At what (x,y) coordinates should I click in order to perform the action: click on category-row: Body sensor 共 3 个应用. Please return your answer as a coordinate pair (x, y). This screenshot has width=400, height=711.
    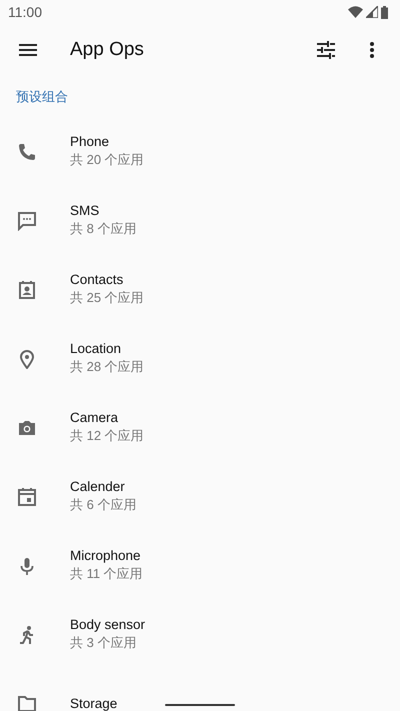
    Looking at the image, I should click on (200, 634).